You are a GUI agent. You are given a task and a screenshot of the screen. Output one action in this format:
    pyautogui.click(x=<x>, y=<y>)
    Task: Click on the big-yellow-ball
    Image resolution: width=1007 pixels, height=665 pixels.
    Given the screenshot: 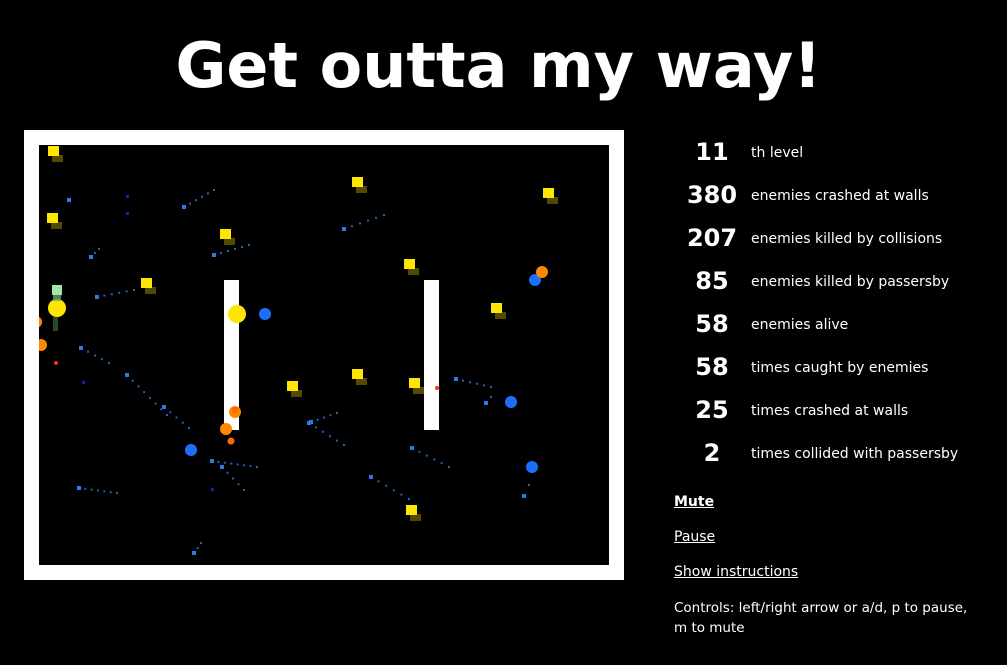 What is the action you would take?
    pyautogui.click(x=237, y=314)
    